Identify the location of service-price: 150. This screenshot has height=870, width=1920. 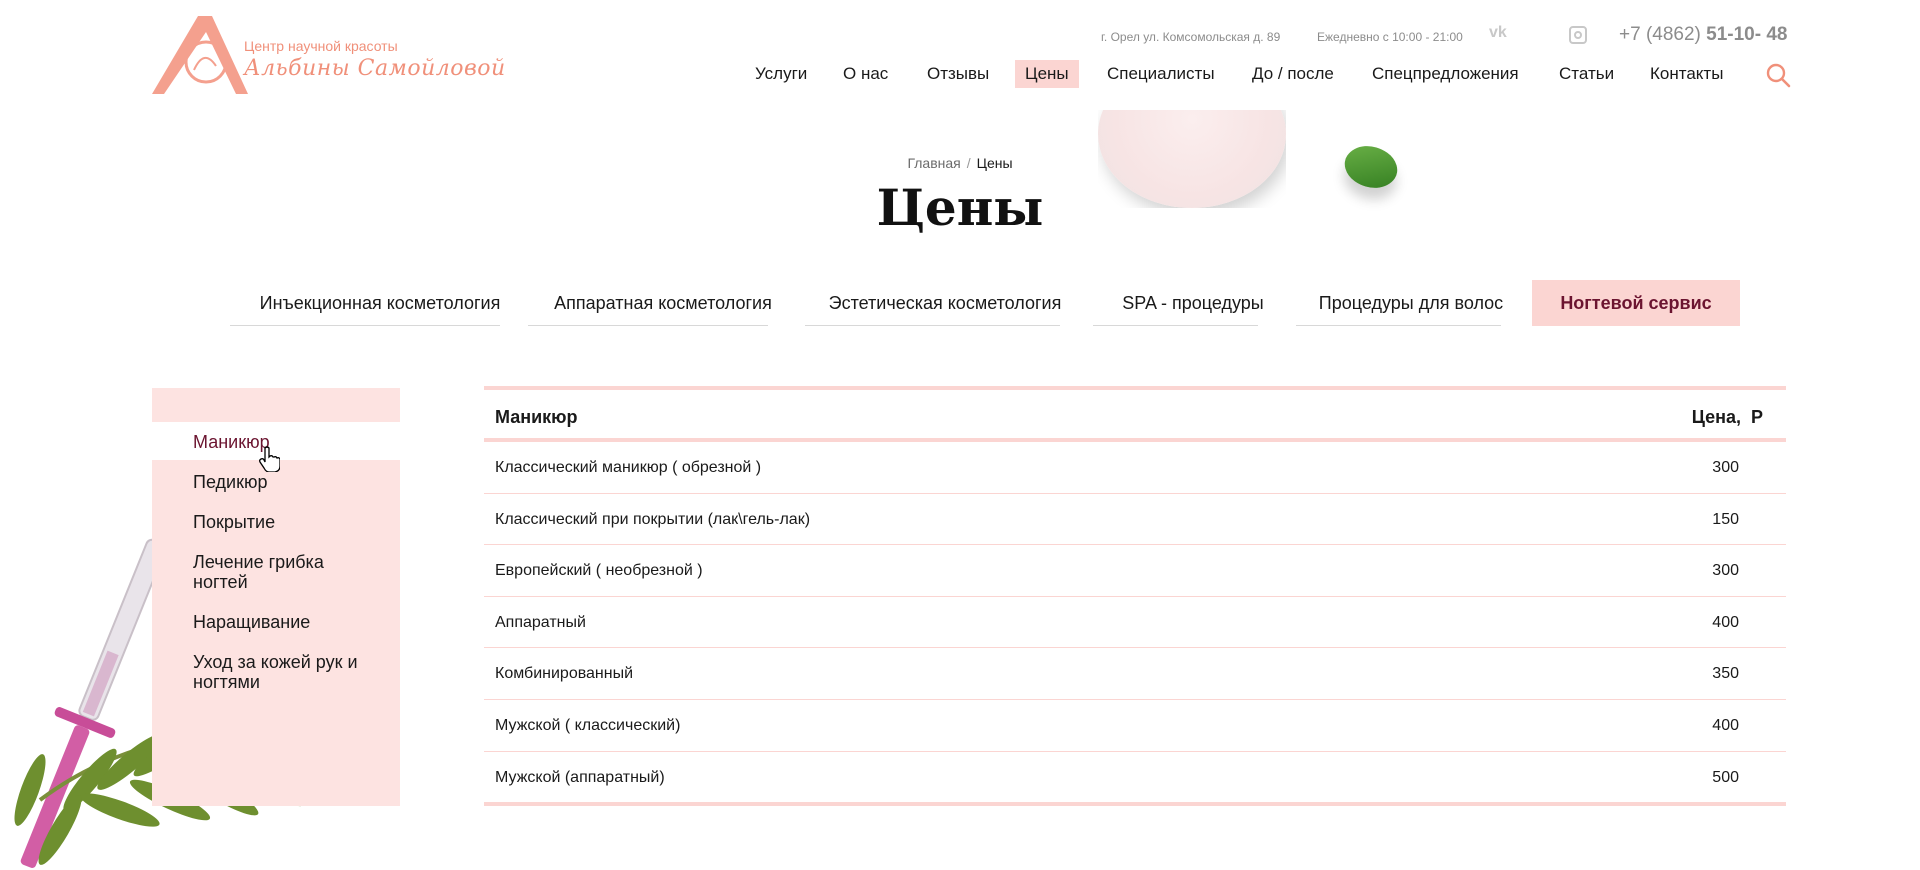
(1725, 519).